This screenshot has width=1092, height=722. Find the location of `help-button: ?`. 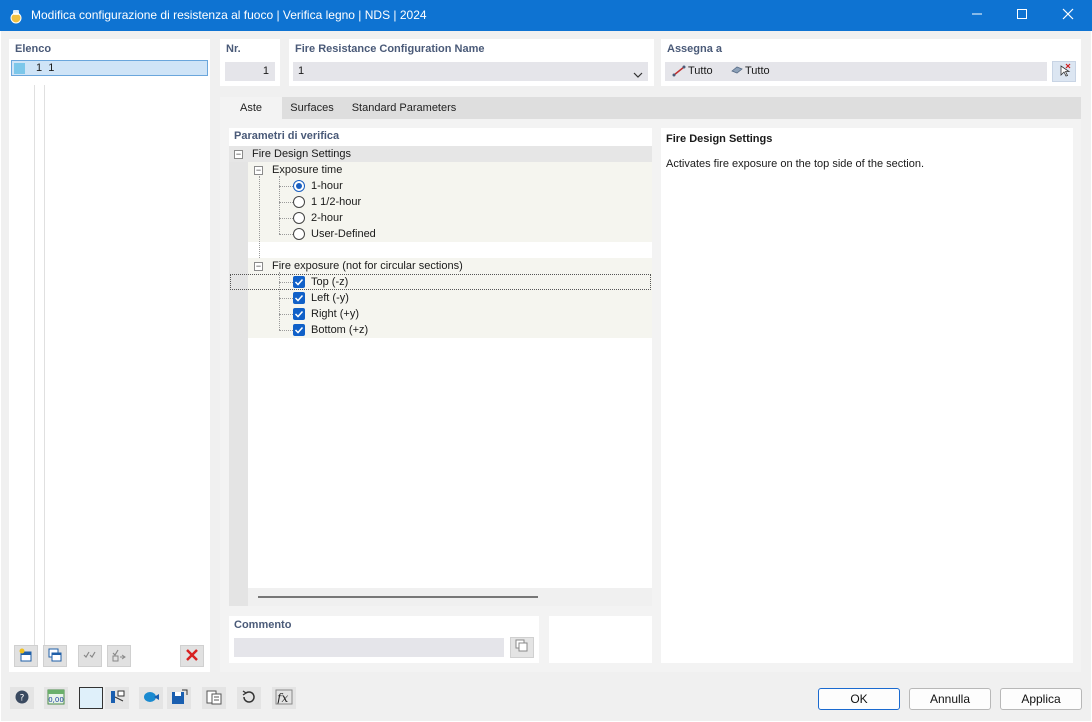

help-button: ? is located at coordinates (22, 698).